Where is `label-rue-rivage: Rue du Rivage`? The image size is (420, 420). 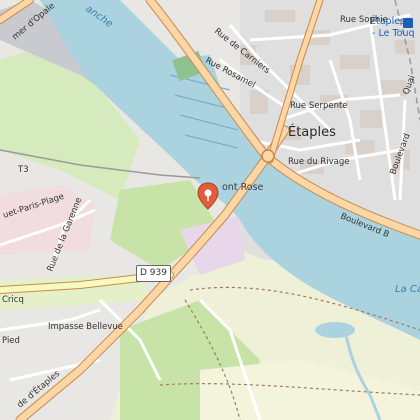 label-rue-rivage: Rue du Rivage is located at coordinates (318, 162).